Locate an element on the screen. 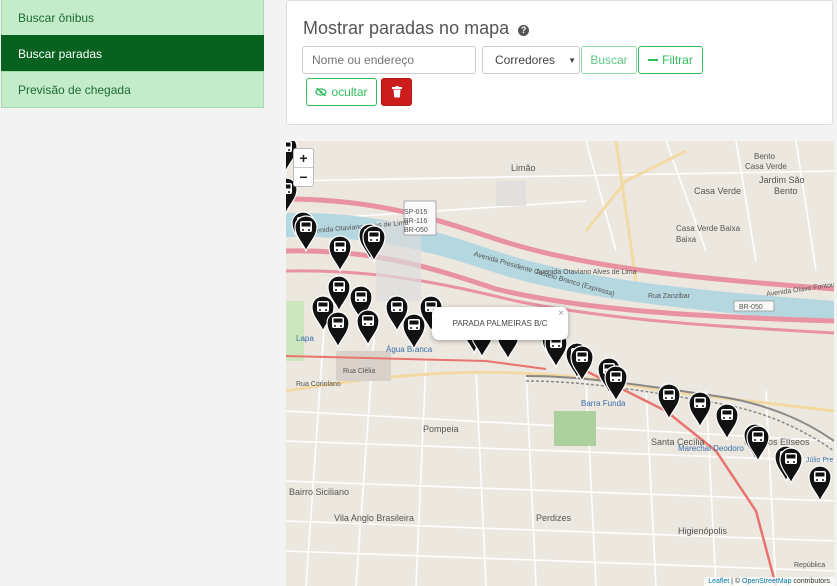 The width and height of the screenshot is (837, 586). map-attribution: Leaflet | © OpenStreetMap contributors is located at coordinates (769, 581).